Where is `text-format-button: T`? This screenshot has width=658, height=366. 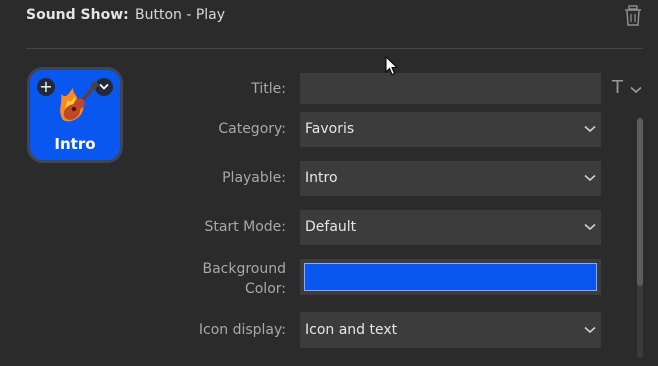 text-format-button: T is located at coordinates (628, 88).